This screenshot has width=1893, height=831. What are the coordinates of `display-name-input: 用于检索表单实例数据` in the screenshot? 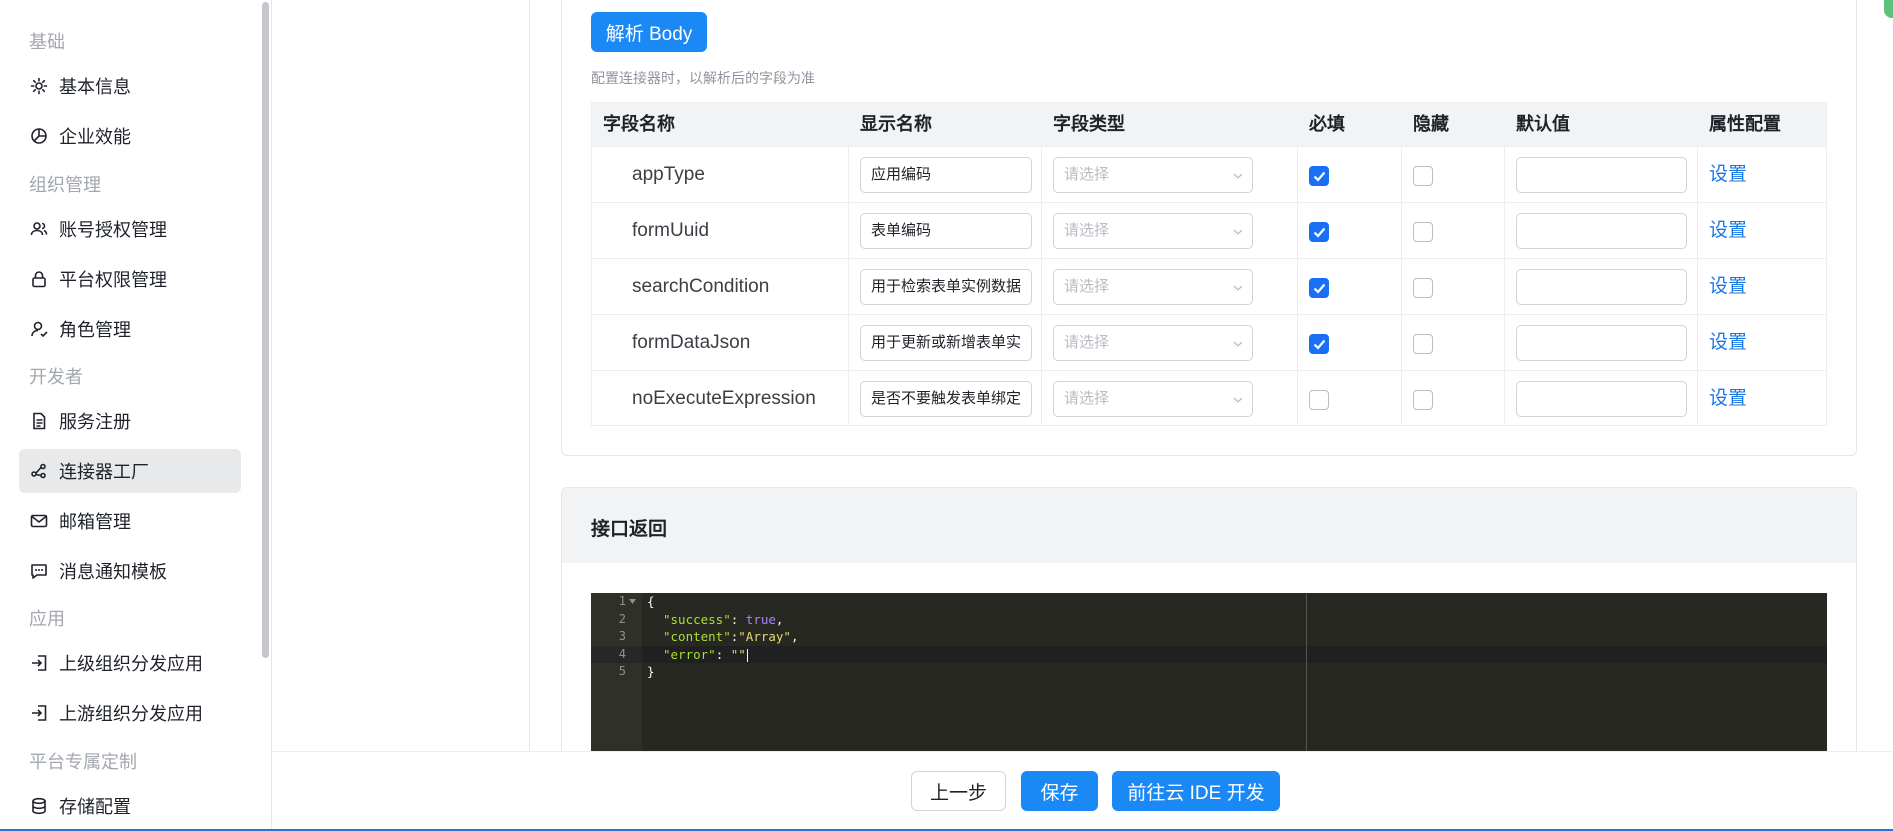 It's located at (946, 287).